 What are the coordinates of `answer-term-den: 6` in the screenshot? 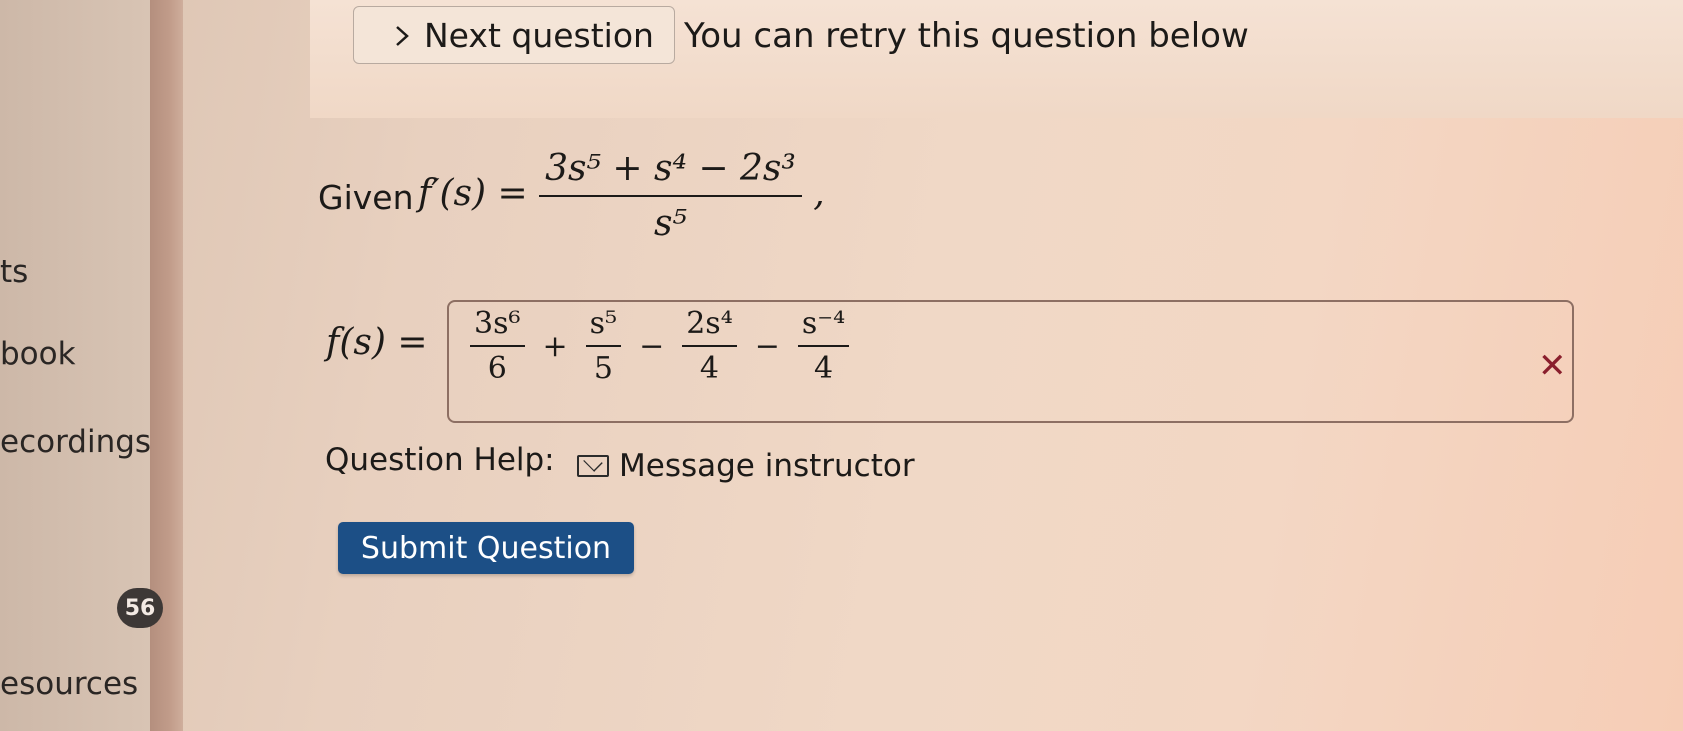 It's located at (497, 368).